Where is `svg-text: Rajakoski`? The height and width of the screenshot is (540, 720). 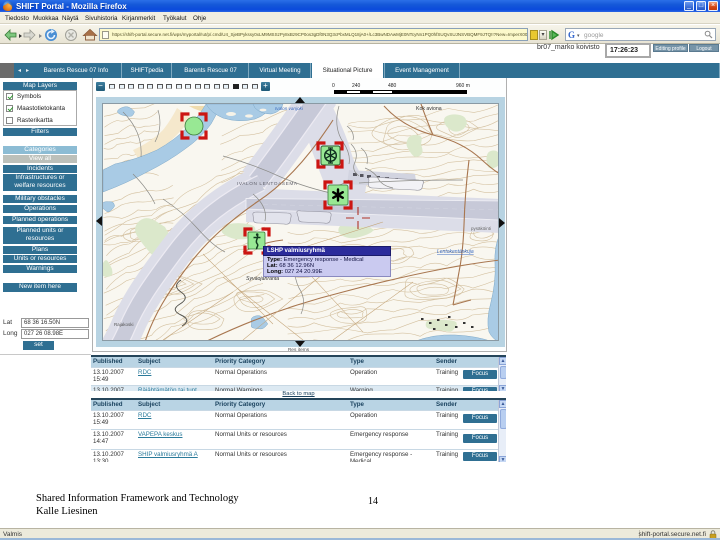 svg-text: Rajakoski is located at coordinates (124, 324).